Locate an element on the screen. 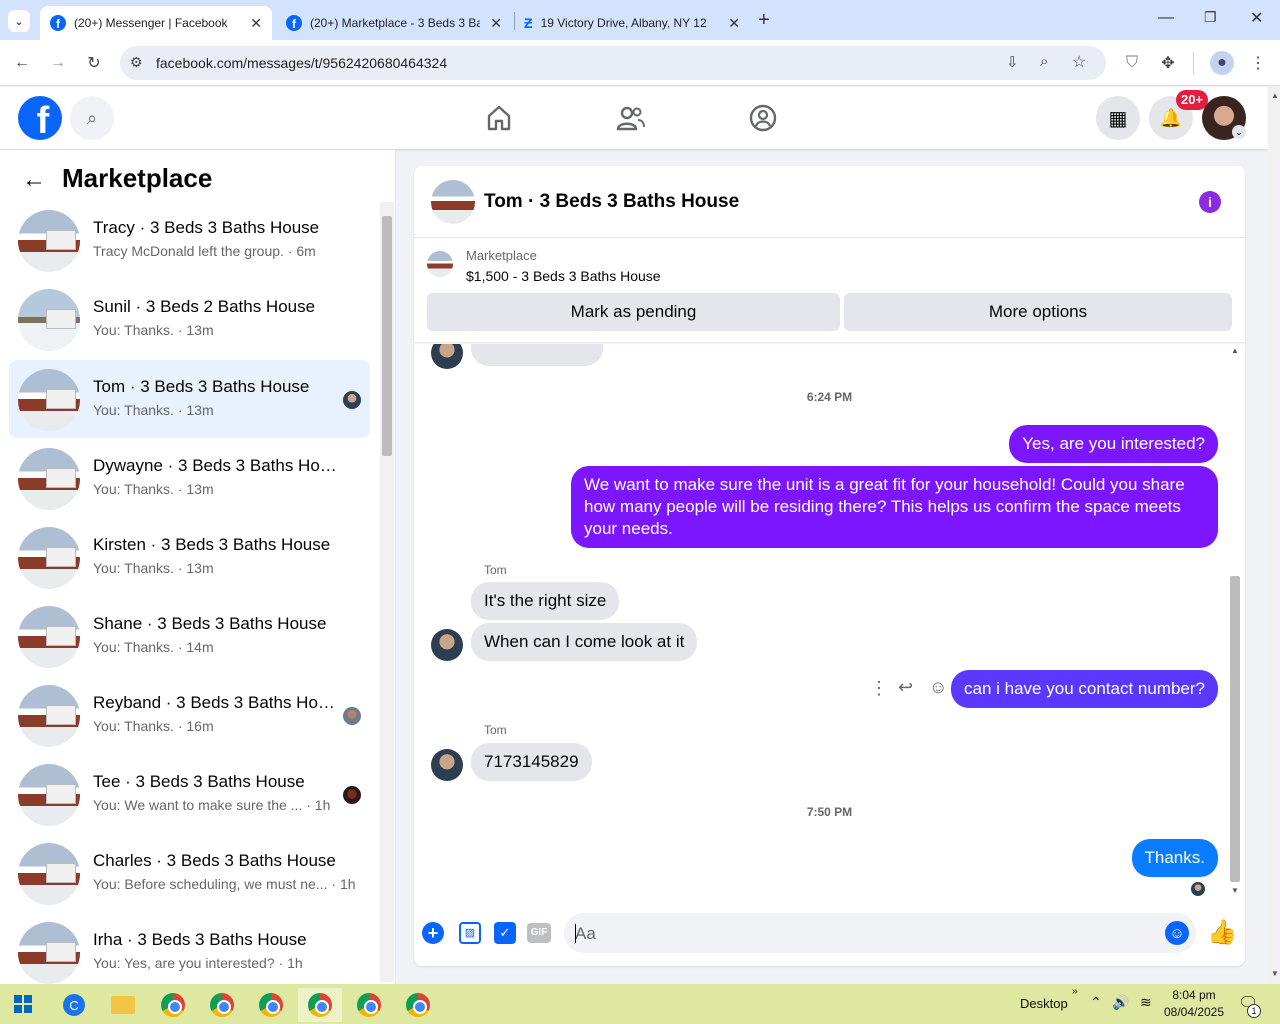 This screenshot has height=1024, width=1280. taskbar-cortana-icon: C is located at coordinates (74, 1005).